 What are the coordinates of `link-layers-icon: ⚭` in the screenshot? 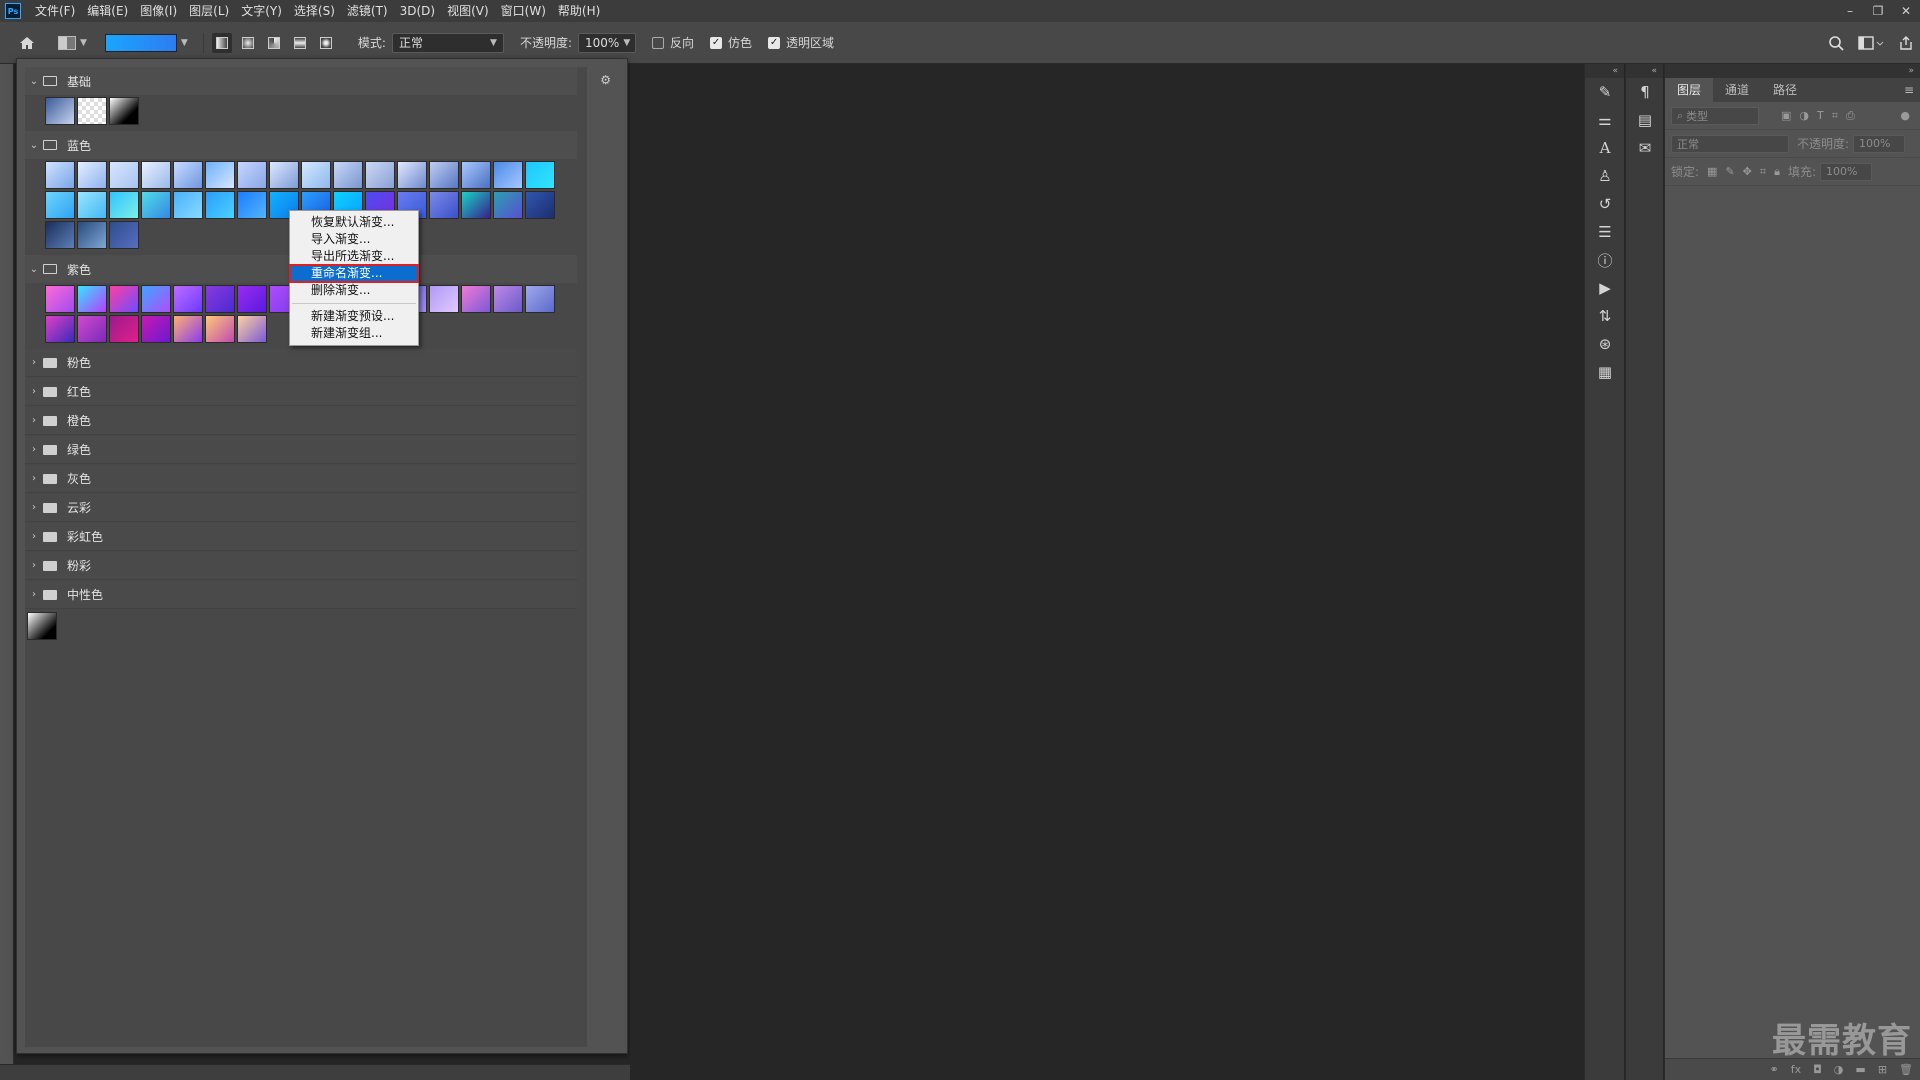 It's located at (1773, 1069).